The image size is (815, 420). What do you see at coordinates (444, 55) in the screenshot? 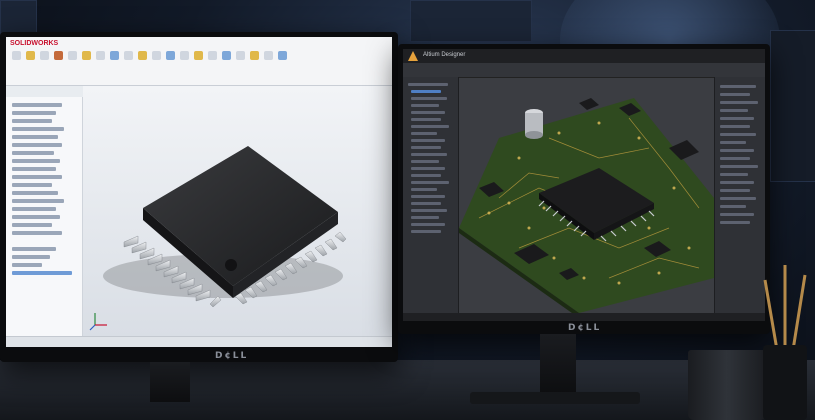
I see `eda-app-title: Altium Designer` at bounding box center [444, 55].